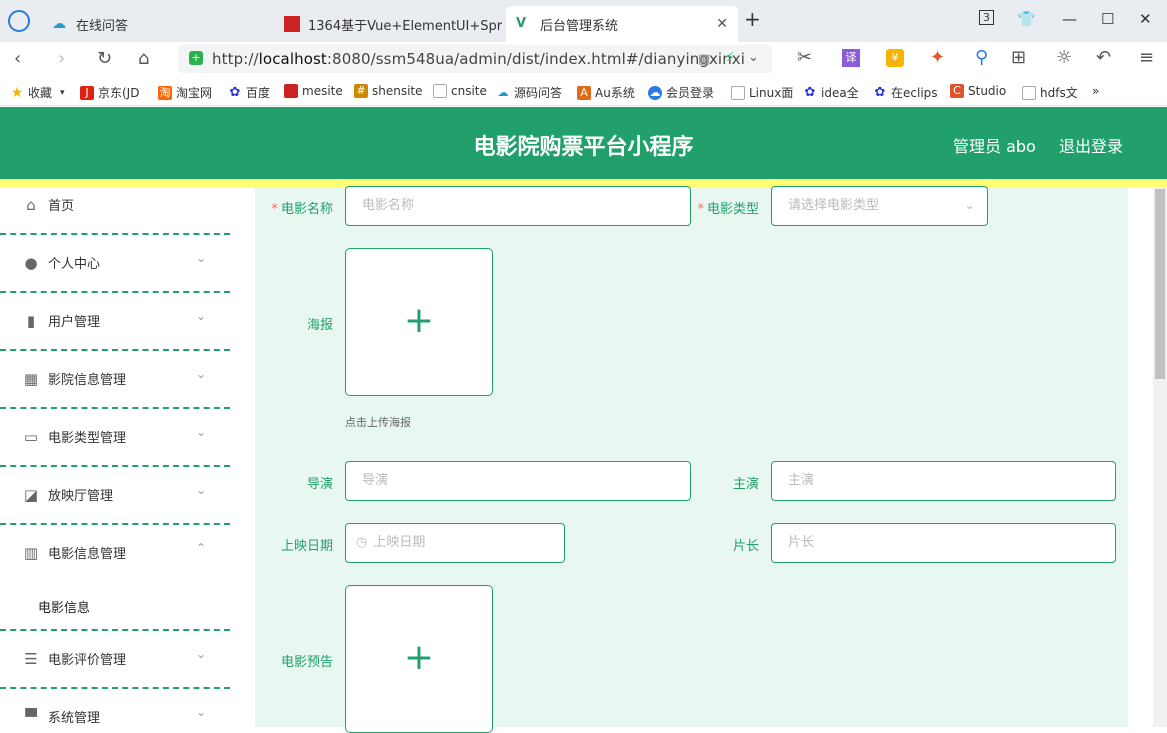  What do you see at coordinates (405, 26) in the screenshot?
I see `tab-label: 1364基于Vue+ElementUI+Spr` at bounding box center [405, 26].